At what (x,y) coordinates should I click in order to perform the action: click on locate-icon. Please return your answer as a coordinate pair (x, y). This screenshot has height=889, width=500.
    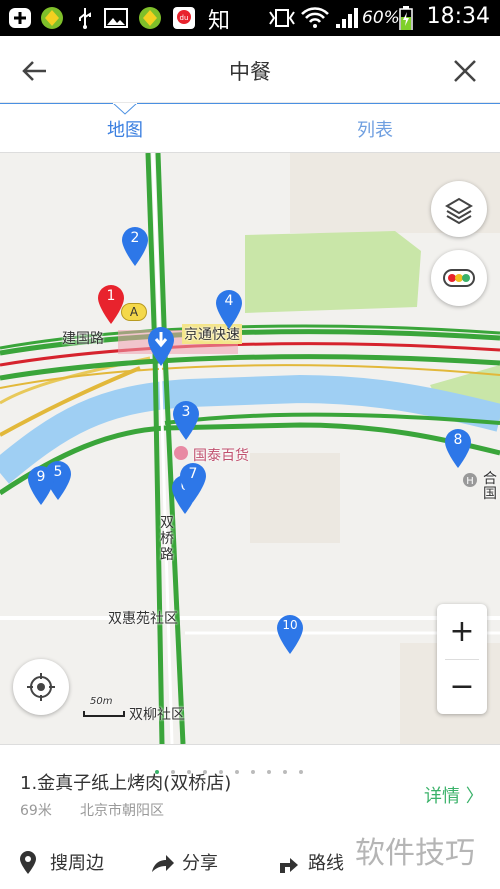
    Looking at the image, I should click on (41, 687).